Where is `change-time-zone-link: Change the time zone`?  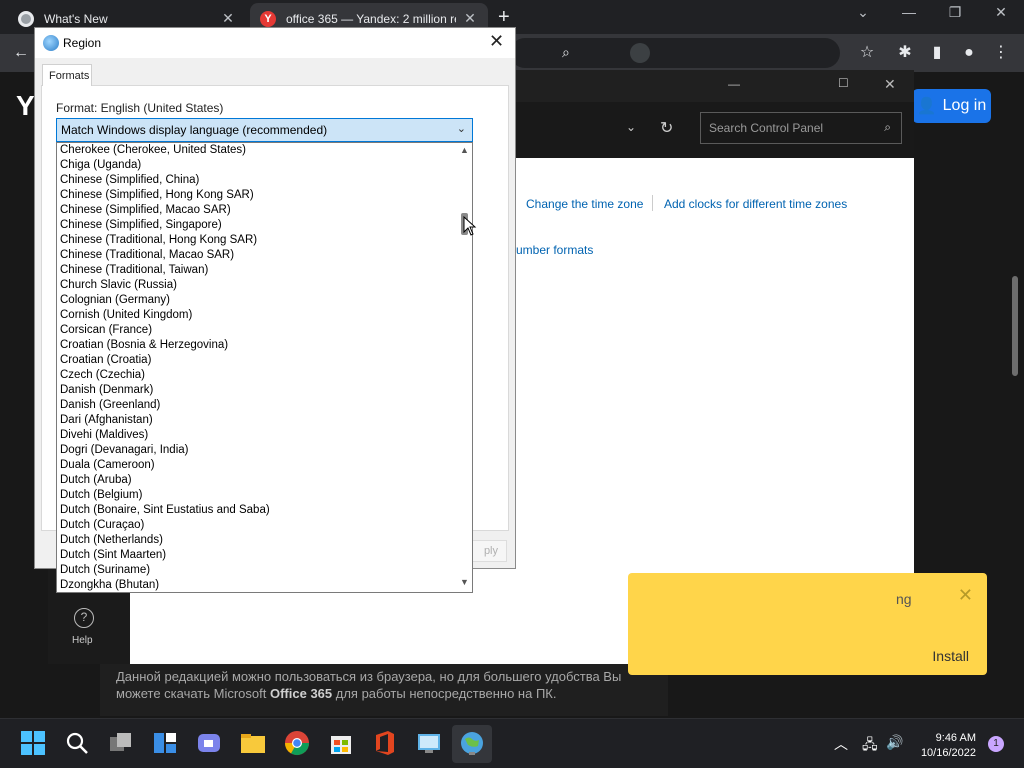
change-time-zone-link: Change the time zone is located at coordinates (584, 204).